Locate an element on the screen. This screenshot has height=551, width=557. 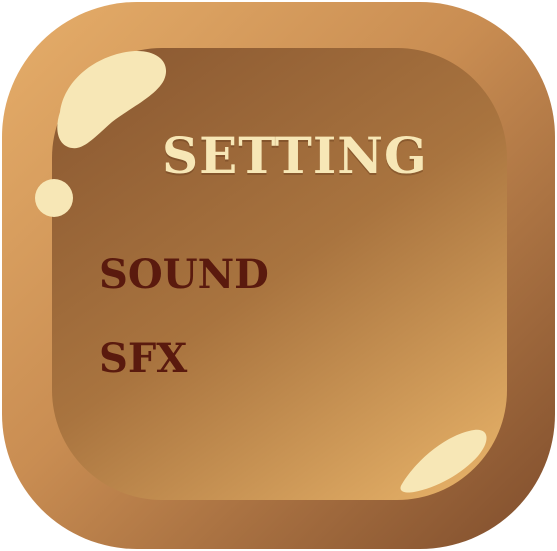
sound-option: SOUND is located at coordinates (184, 275).